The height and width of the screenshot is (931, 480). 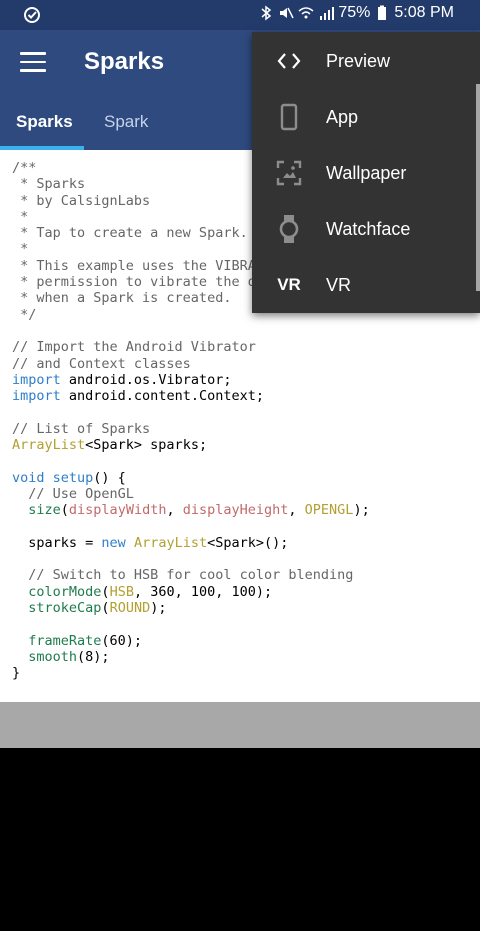 I want to click on tab-sparks: Sparks, so click(x=44, y=122).